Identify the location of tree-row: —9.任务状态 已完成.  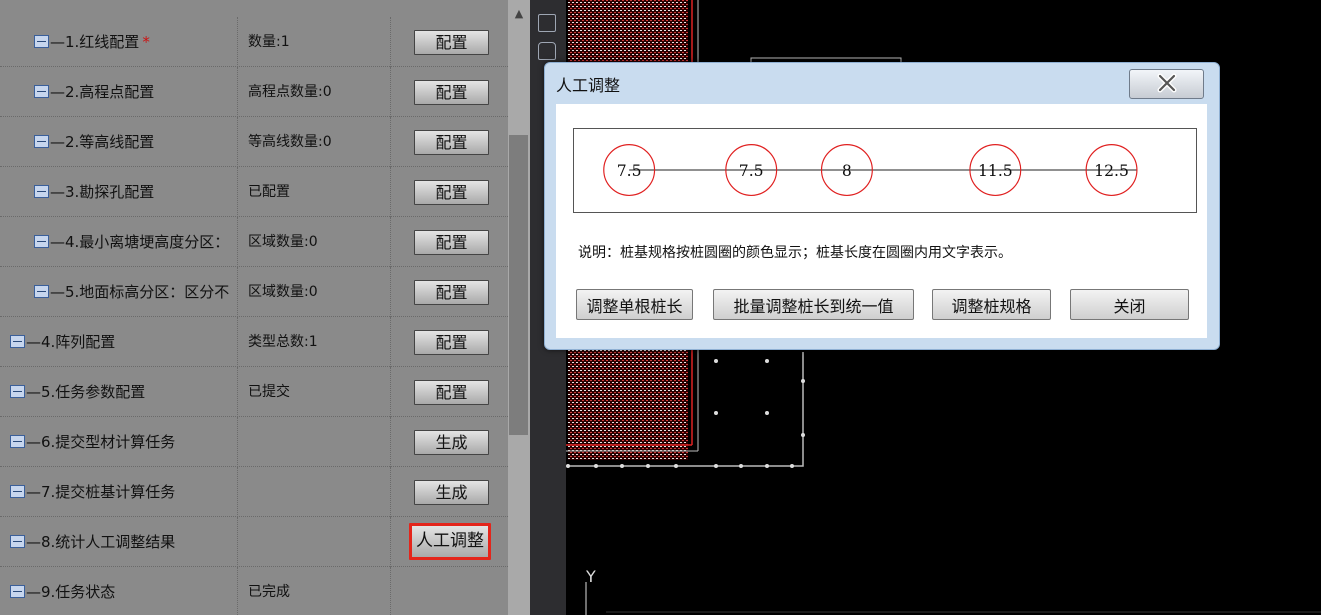
(254, 591).